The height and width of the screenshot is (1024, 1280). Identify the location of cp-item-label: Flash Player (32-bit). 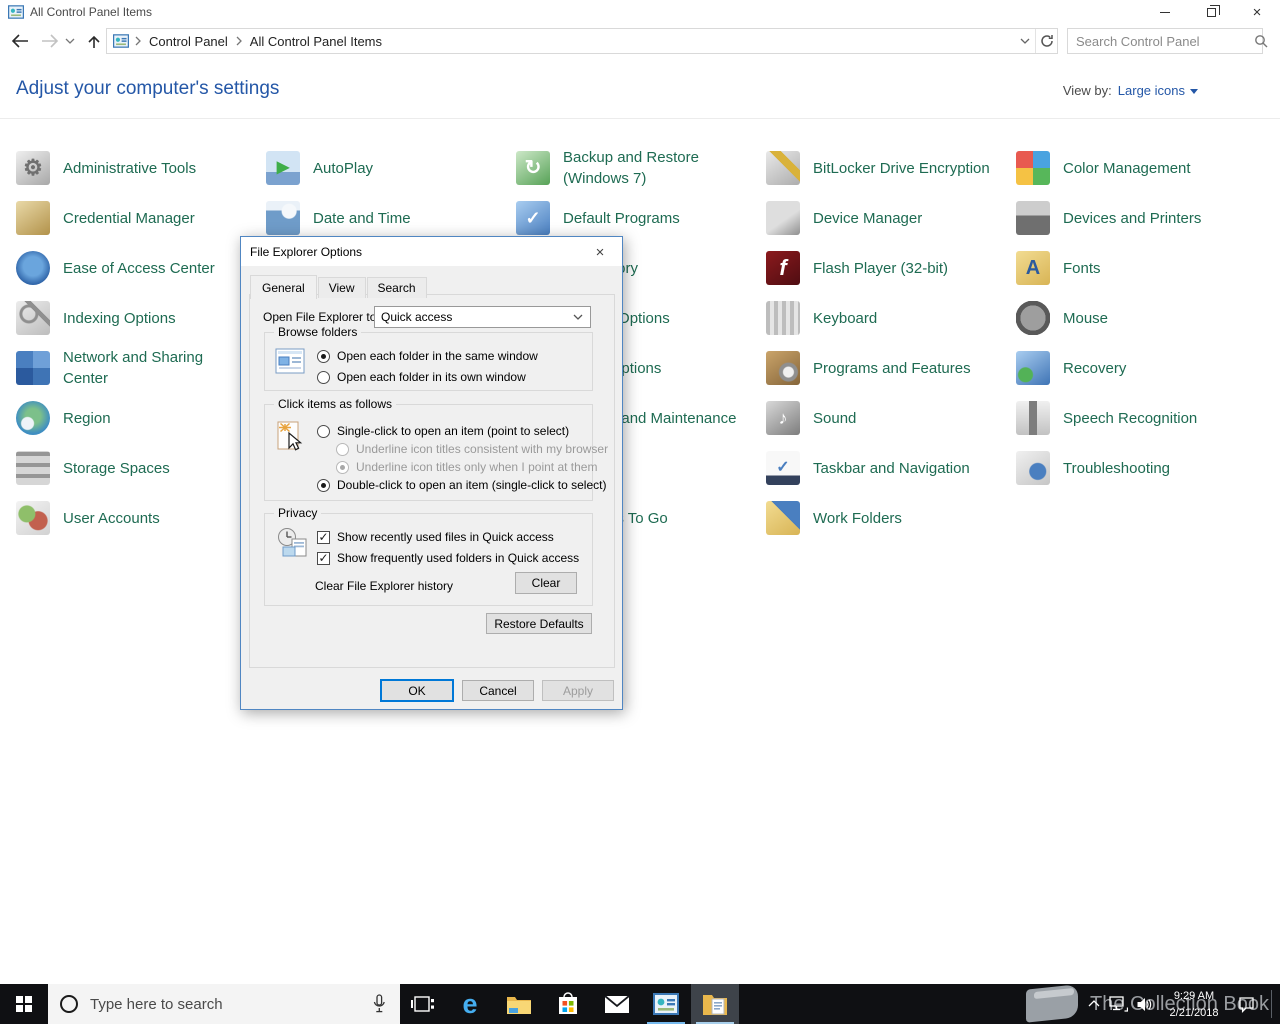
(881, 268).